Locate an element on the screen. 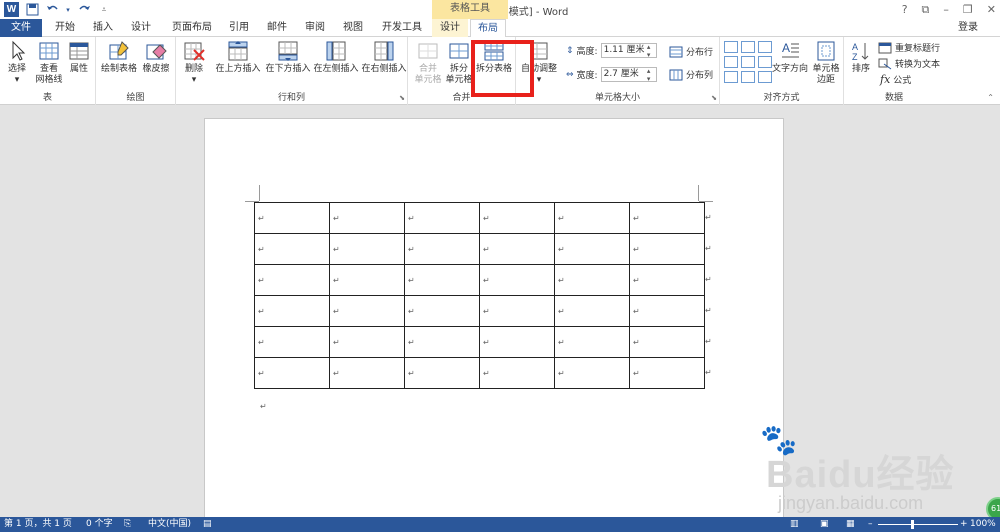 The height and width of the screenshot is (532, 1000). tab-developer: 开发工具 is located at coordinates (402, 28).